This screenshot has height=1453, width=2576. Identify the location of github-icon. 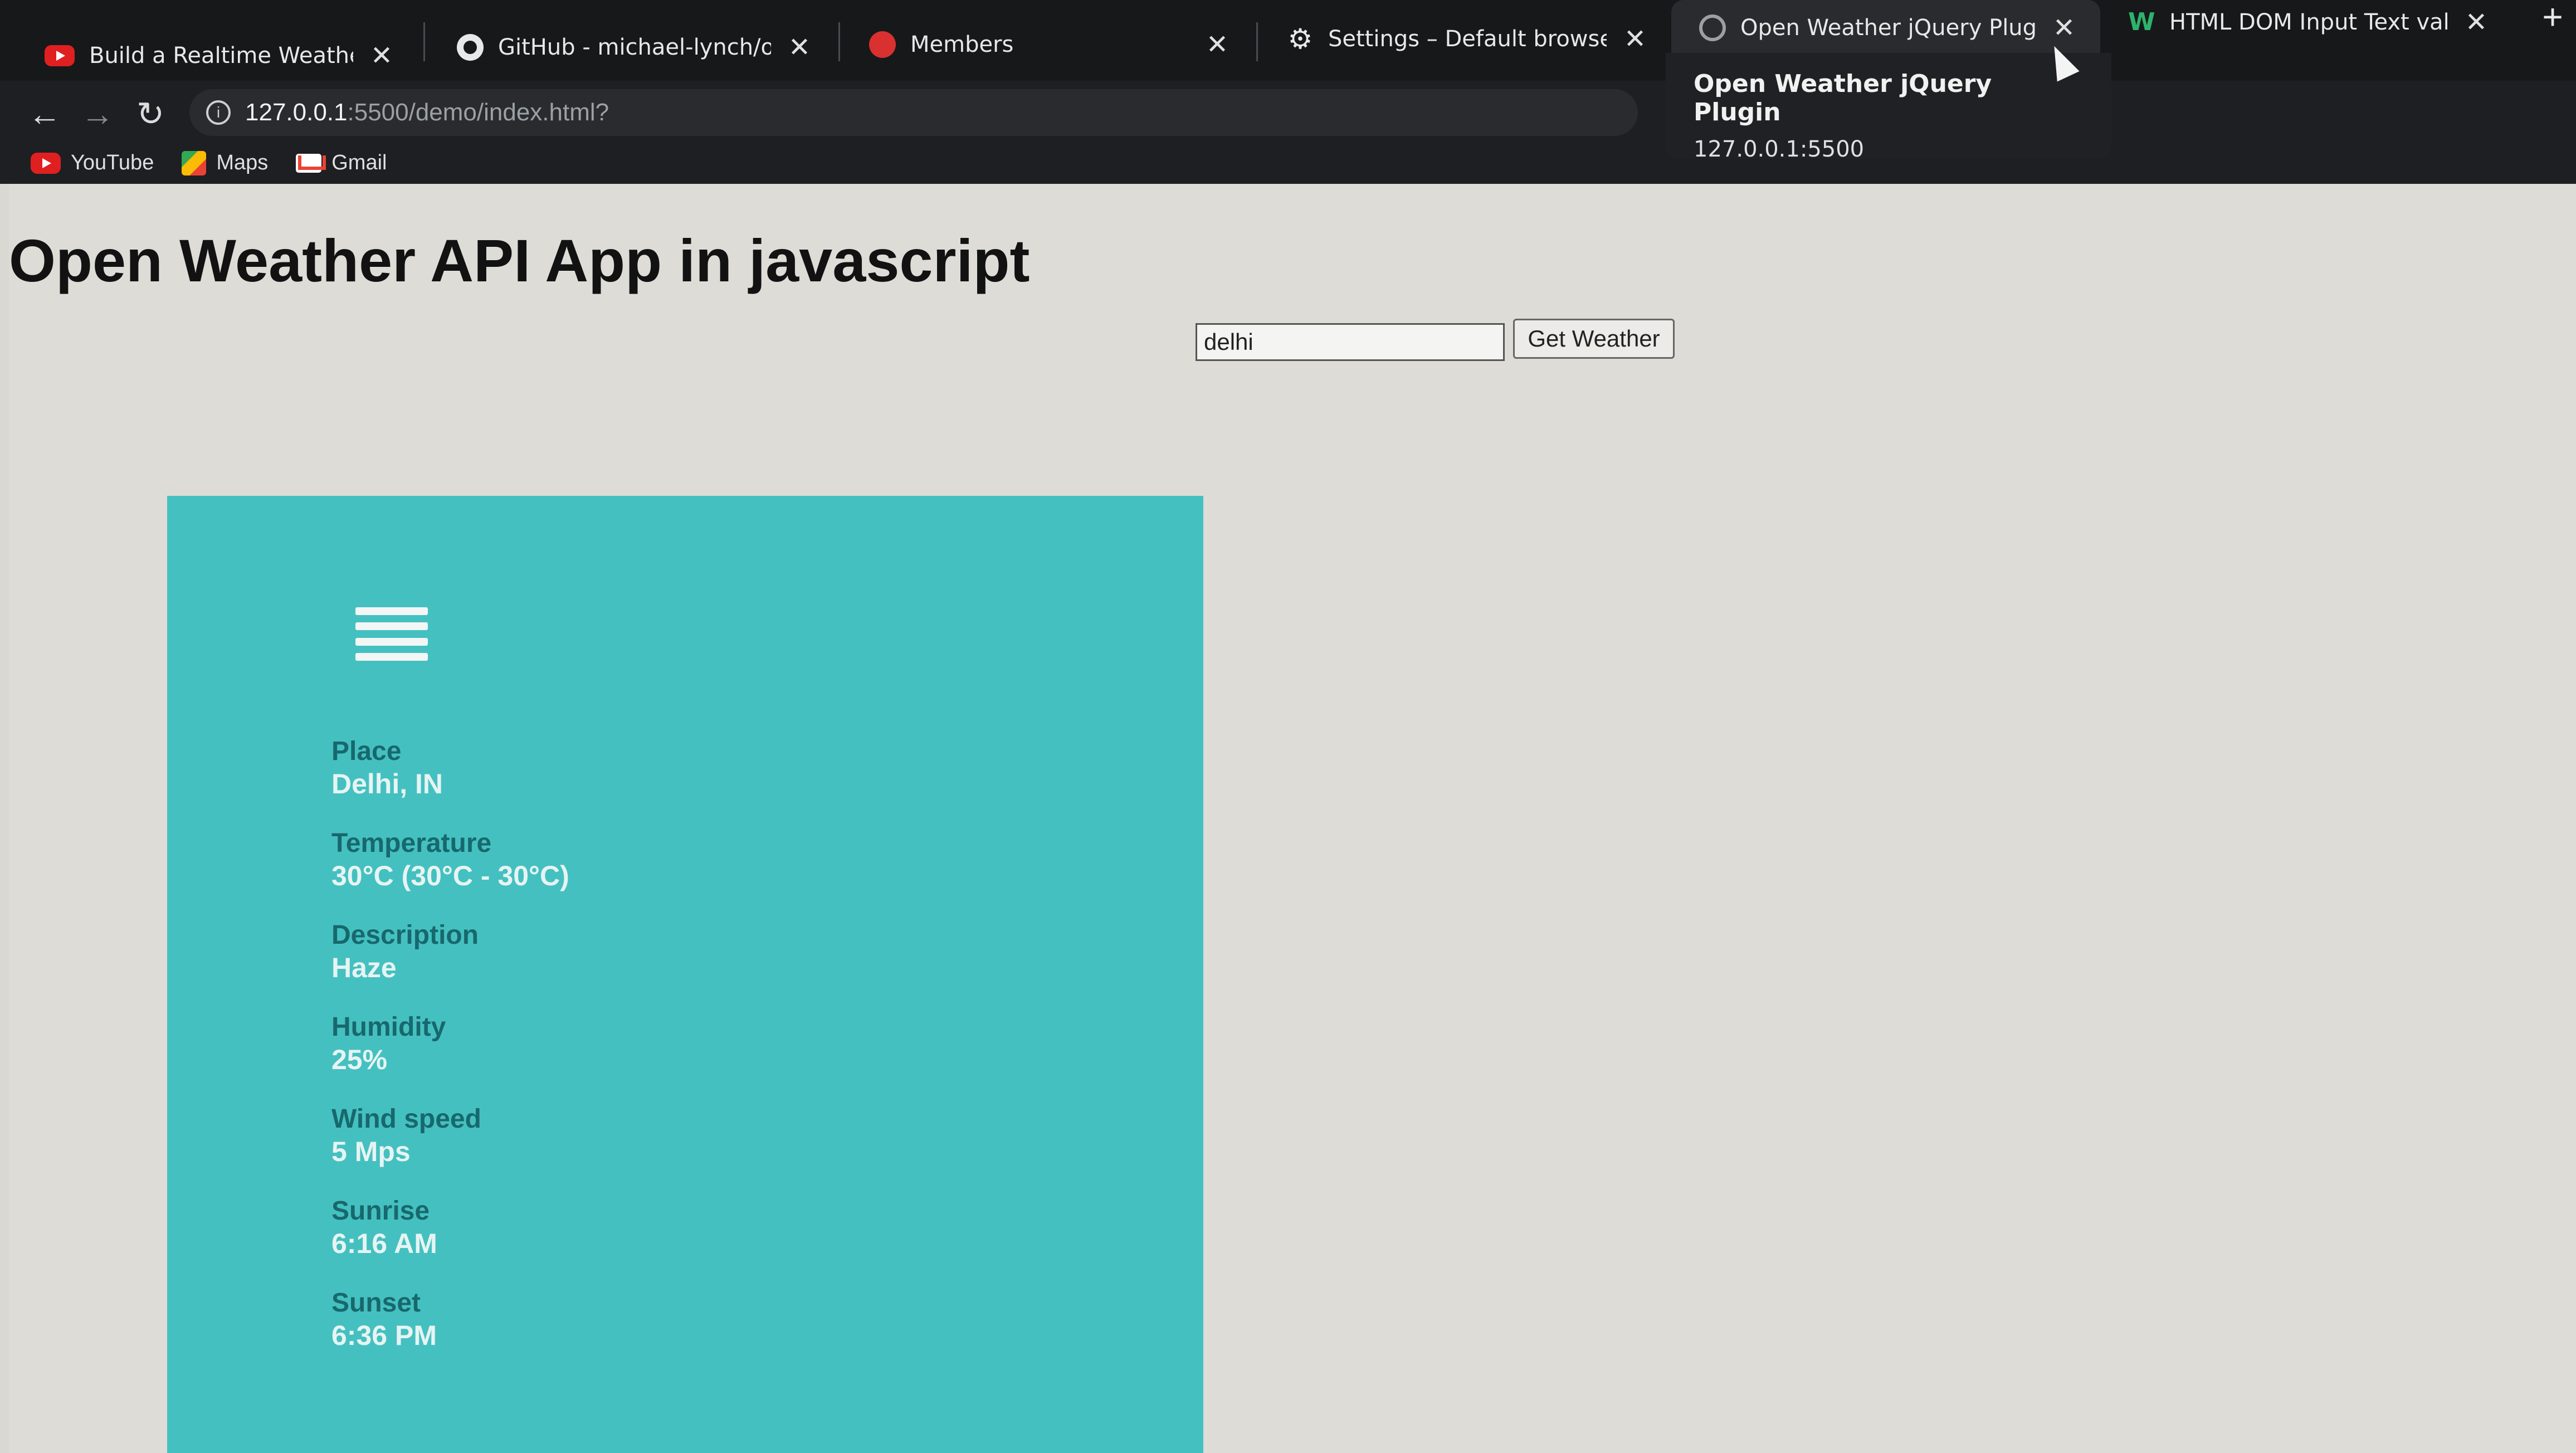
(470, 47).